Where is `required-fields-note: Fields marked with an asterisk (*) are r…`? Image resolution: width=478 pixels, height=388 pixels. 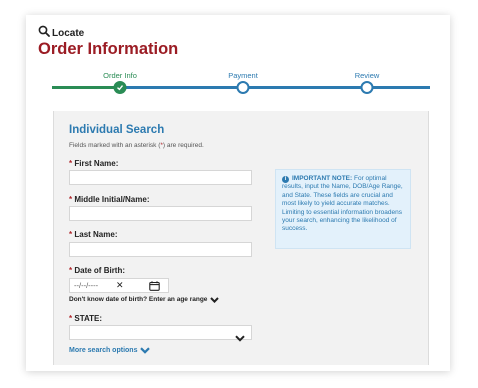 required-fields-note: Fields marked with an asterisk (*) are r… is located at coordinates (136, 145).